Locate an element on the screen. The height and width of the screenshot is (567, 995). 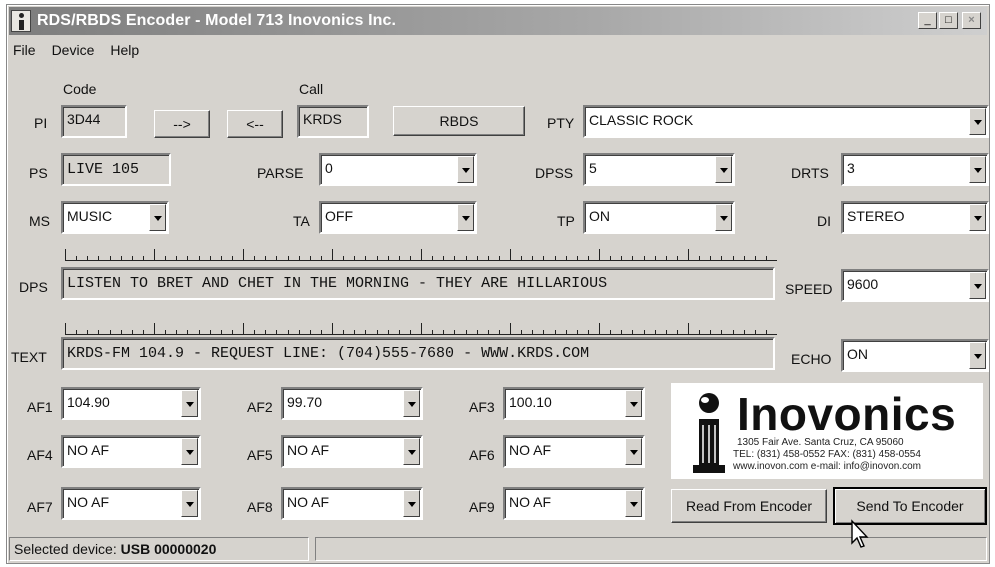
af8-value: NO AF is located at coordinates (308, 502).